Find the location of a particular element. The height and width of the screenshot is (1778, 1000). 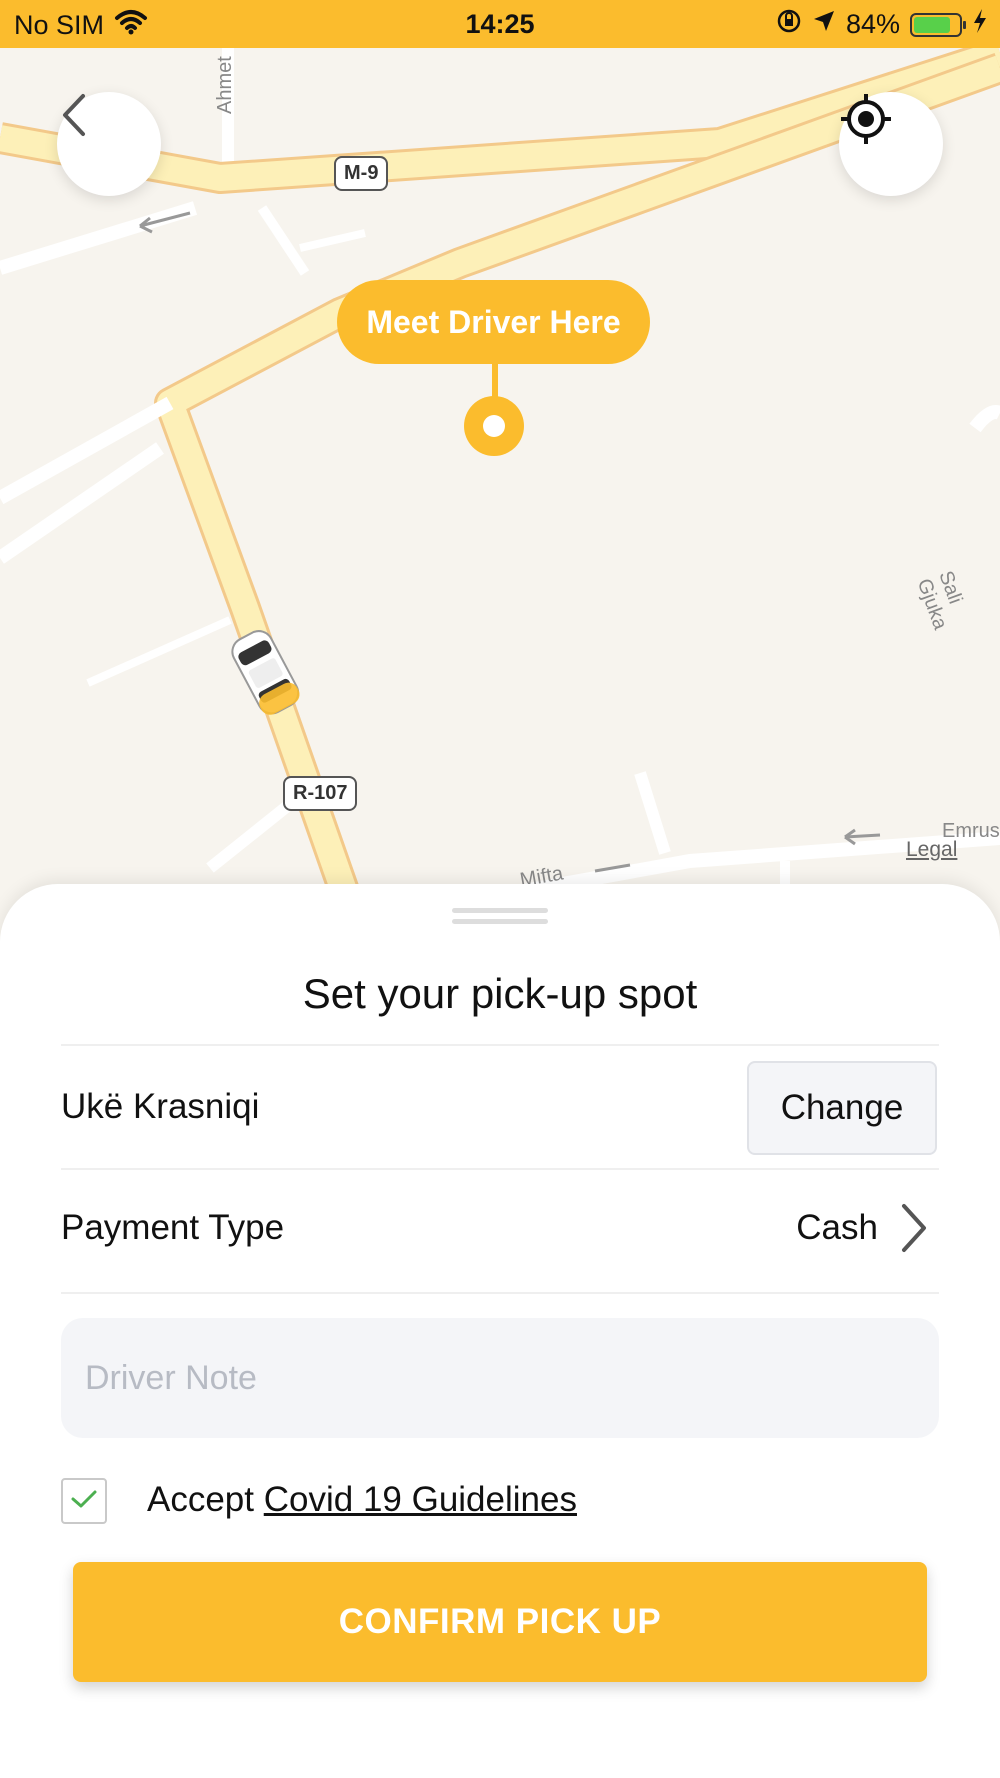

back-button is located at coordinates (109, 144).